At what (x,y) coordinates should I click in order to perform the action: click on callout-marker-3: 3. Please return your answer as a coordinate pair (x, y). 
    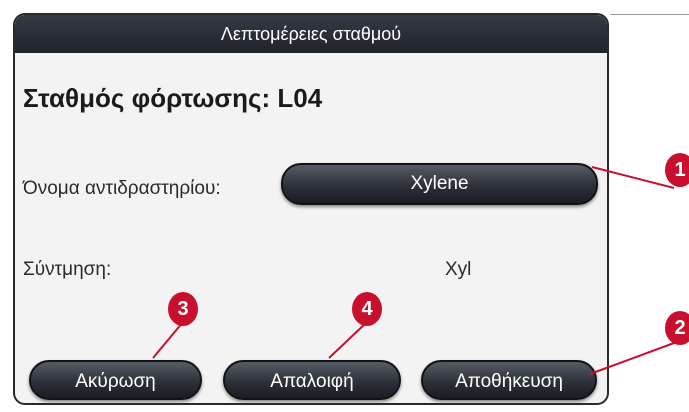
    Looking at the image, I should click on (183, 309).